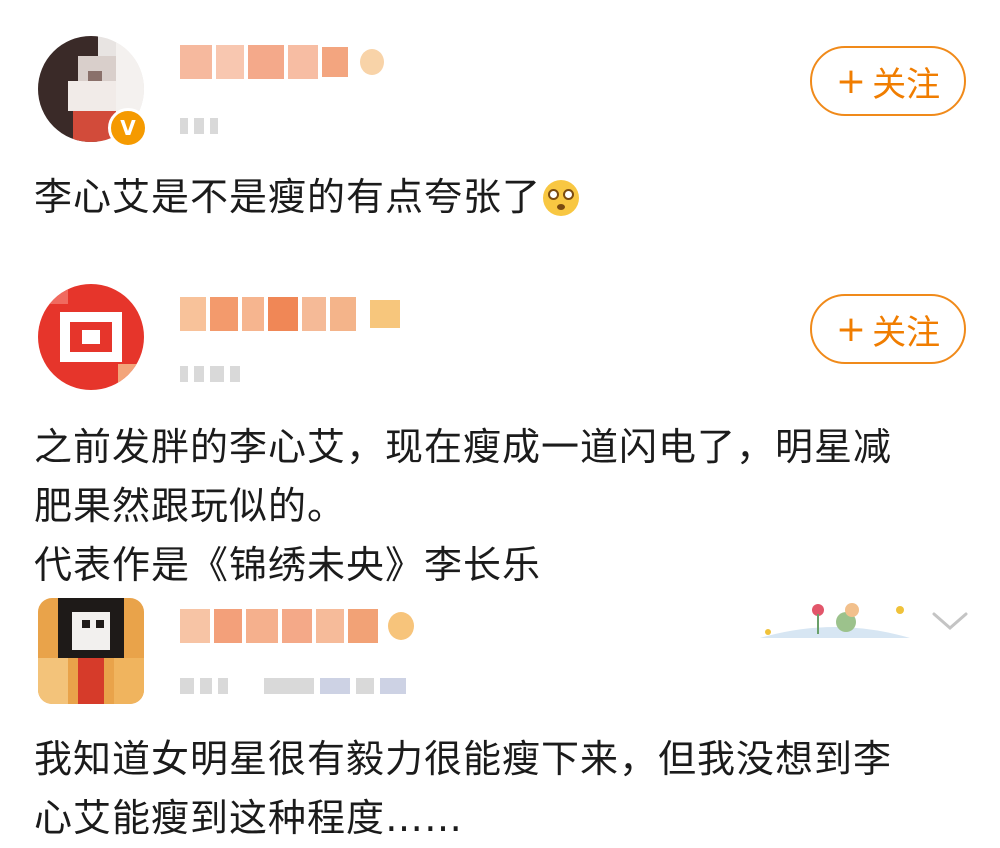  What do you see at coordinates (835, 620) in the screenshot?
I see `sticker-decoration` at bounding box center [835, 620].